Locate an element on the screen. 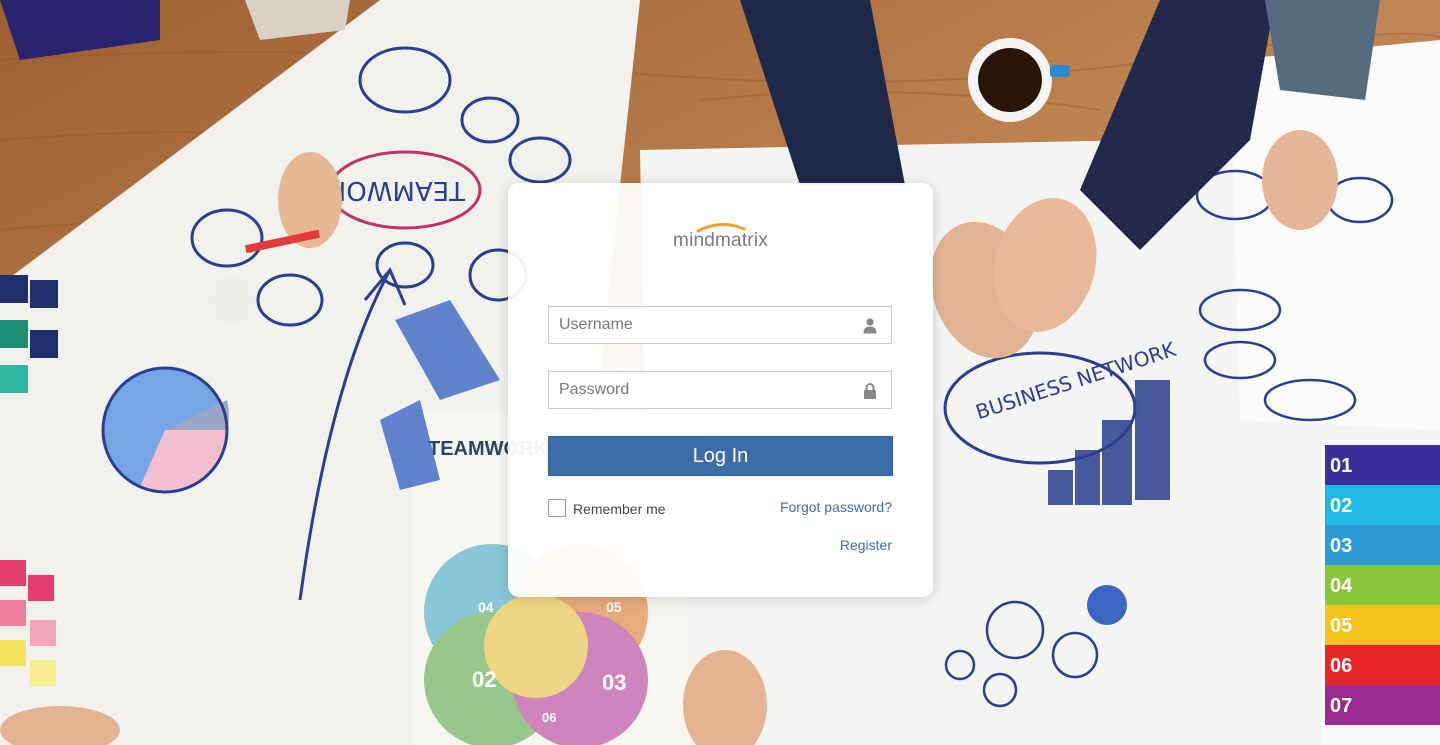  lock-icon is located at coordinates (870, 391).